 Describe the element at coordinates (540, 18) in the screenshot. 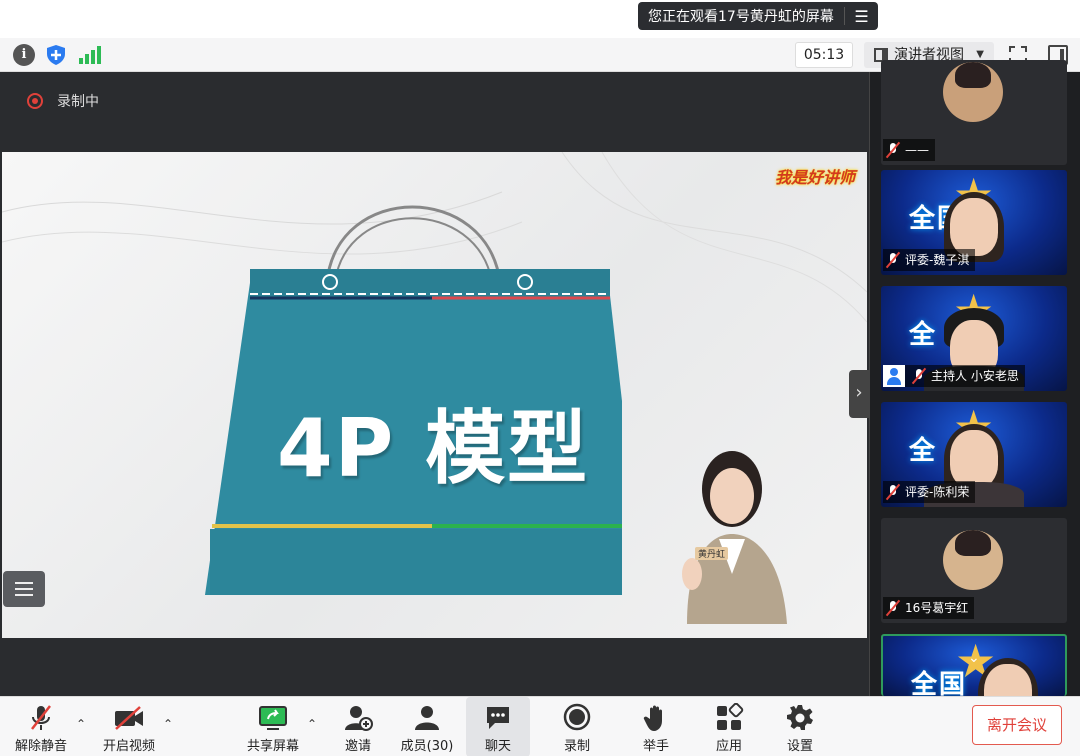

I see `top-strip: 您正在观看17号黄丹虹的屏幕 ☰` at that location.